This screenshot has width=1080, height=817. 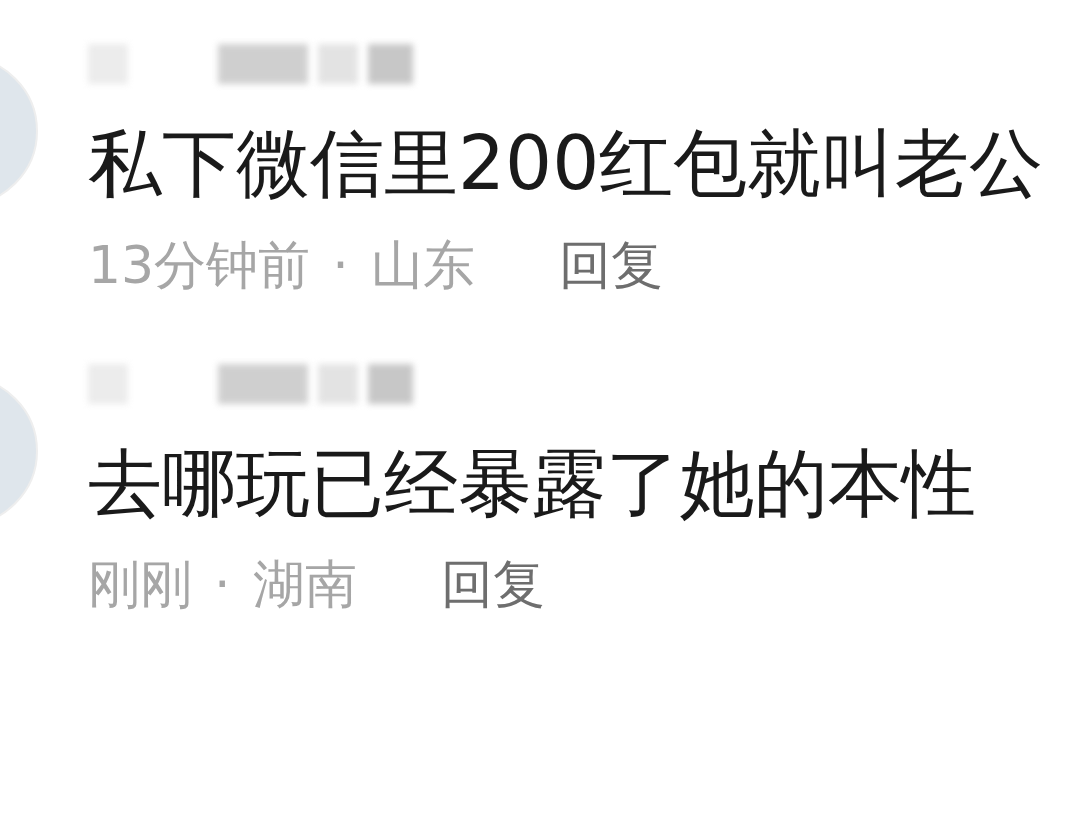 I want to click on comment-time: 13分钟前, so click(x=199, y=265).